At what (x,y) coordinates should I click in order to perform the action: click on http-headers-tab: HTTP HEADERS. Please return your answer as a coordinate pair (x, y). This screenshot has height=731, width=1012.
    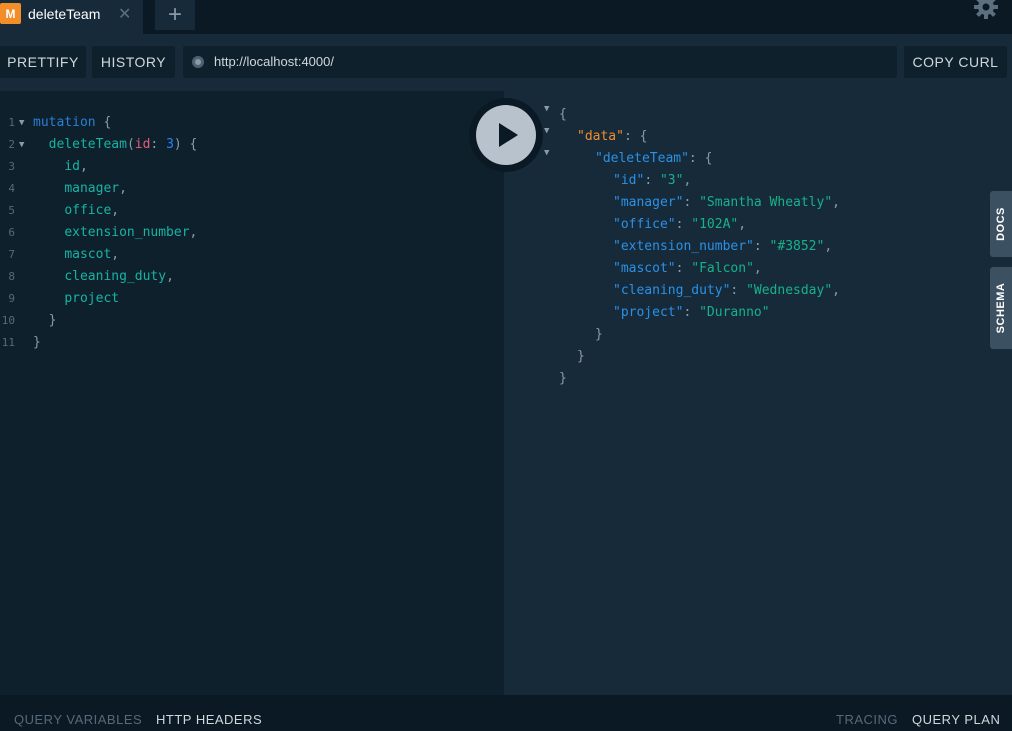
    Looking at the image, I should click on (209, 719).